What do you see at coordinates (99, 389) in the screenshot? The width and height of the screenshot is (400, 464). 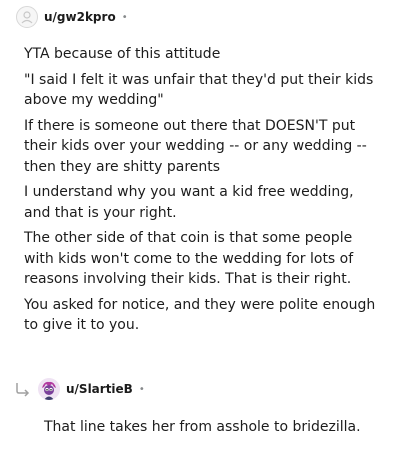 I see `reply-username: u/SlartieB` at bounding box center [99, 389].